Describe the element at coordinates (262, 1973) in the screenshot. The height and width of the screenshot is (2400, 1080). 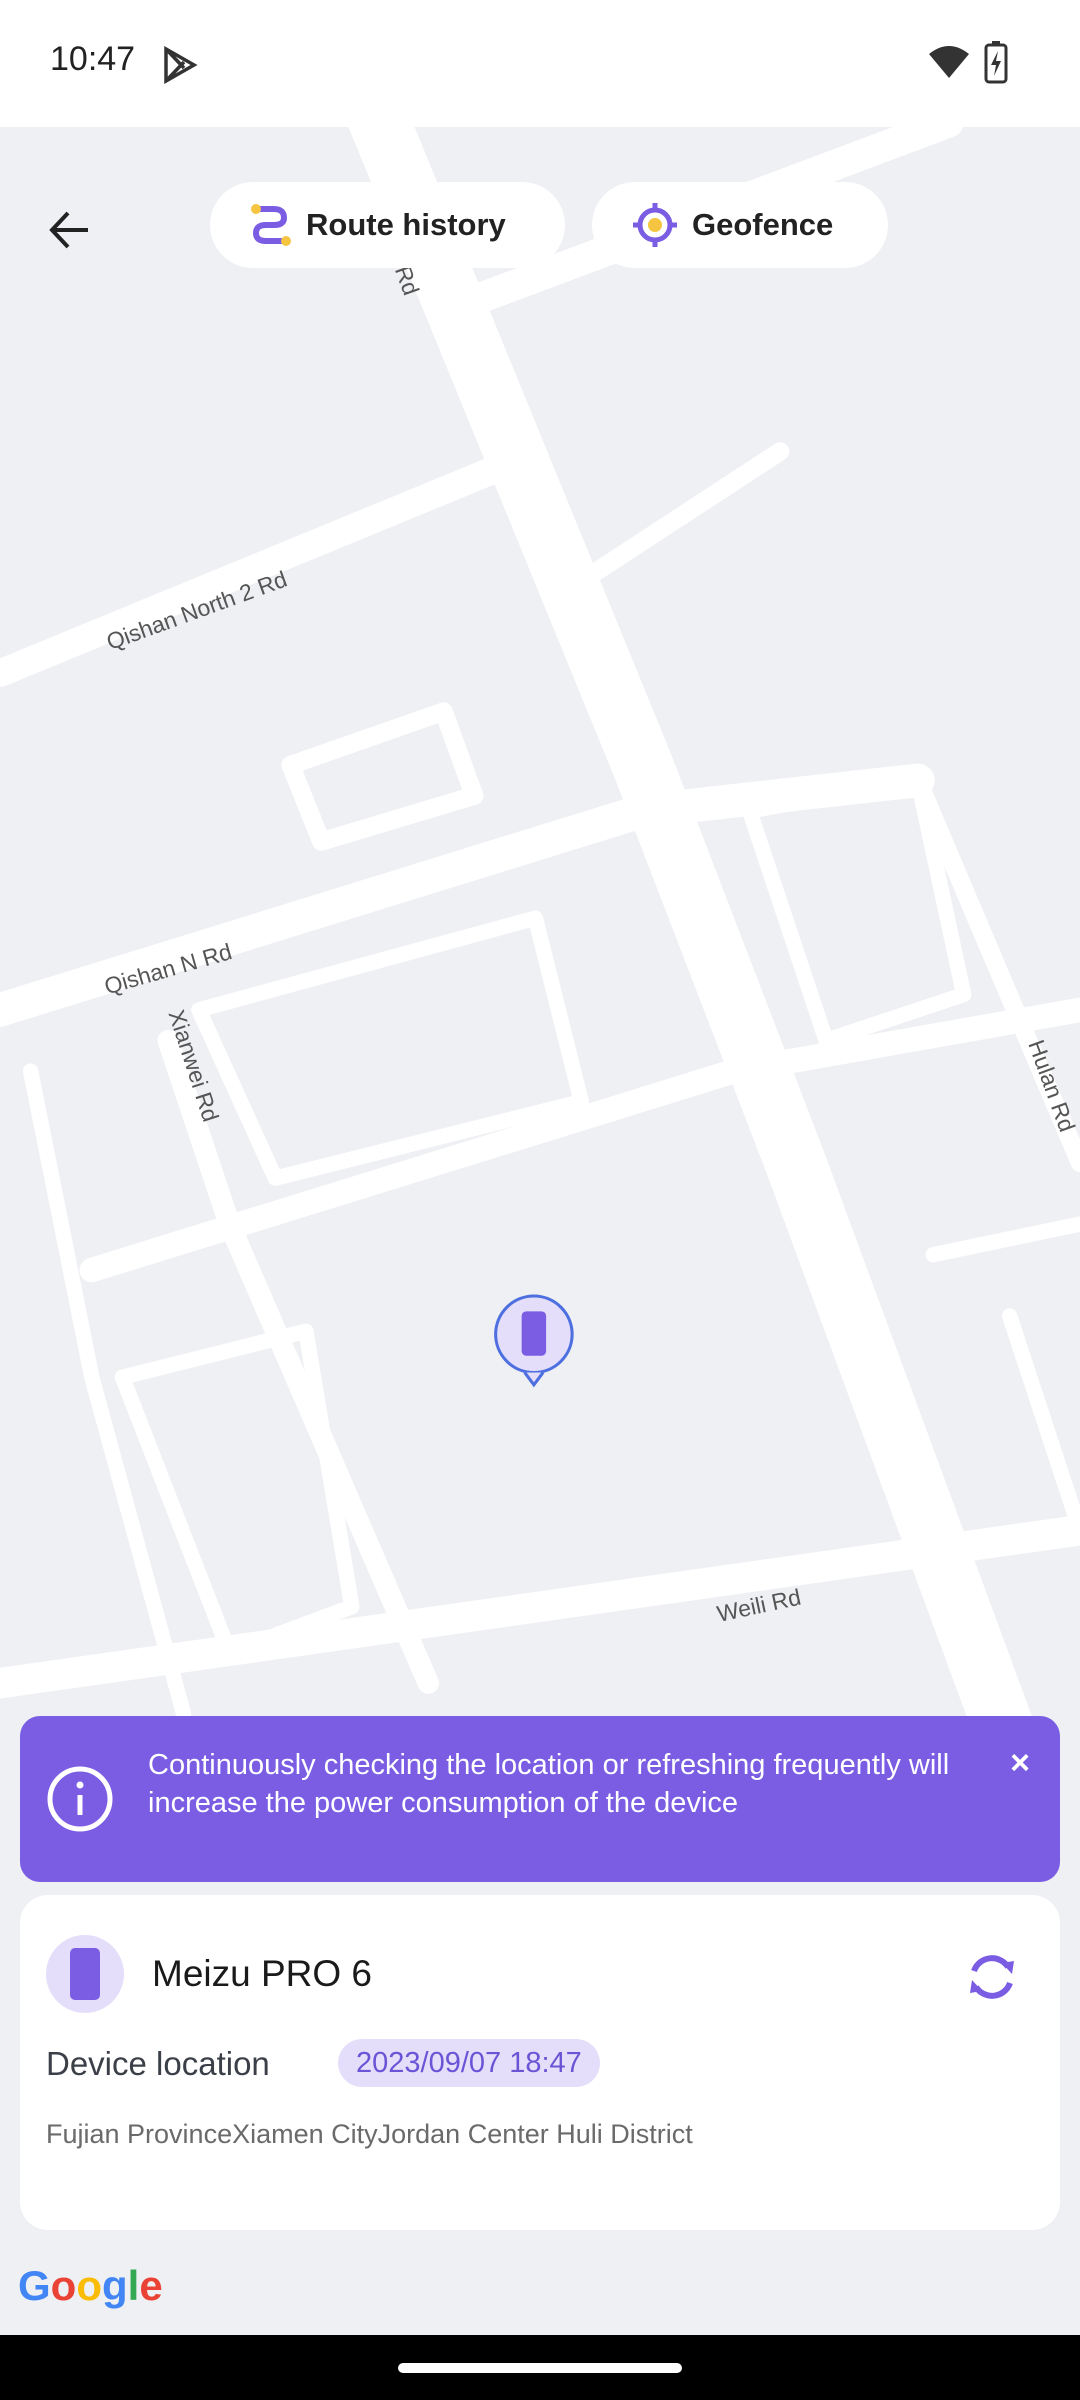
I see `device-name: Meizu PRO 6` at that location.